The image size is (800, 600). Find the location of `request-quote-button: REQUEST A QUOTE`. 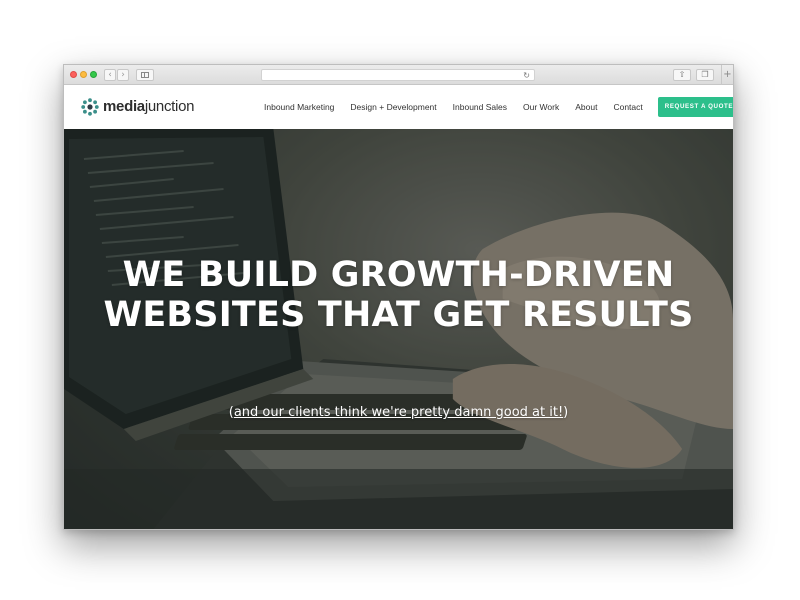

request-quote-button: REQUEST A QUOTE is located at coordinates (695, 107).